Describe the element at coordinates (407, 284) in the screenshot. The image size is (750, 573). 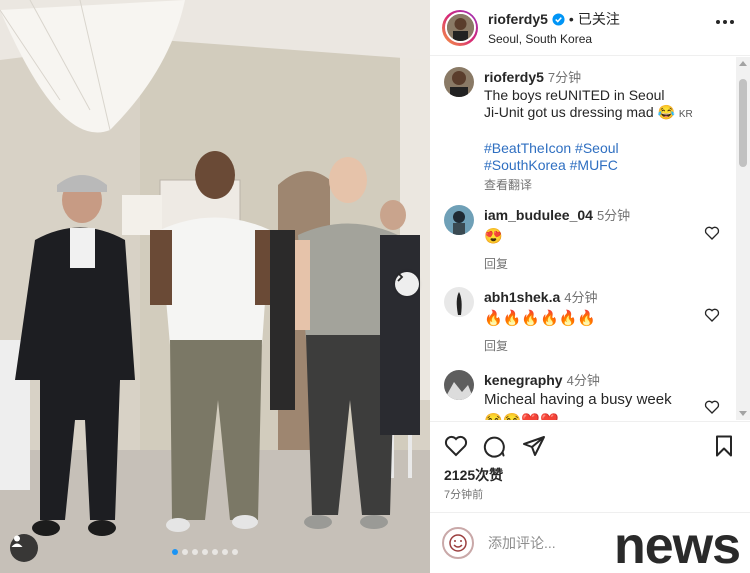
I see `carousel-next-button` at that location.